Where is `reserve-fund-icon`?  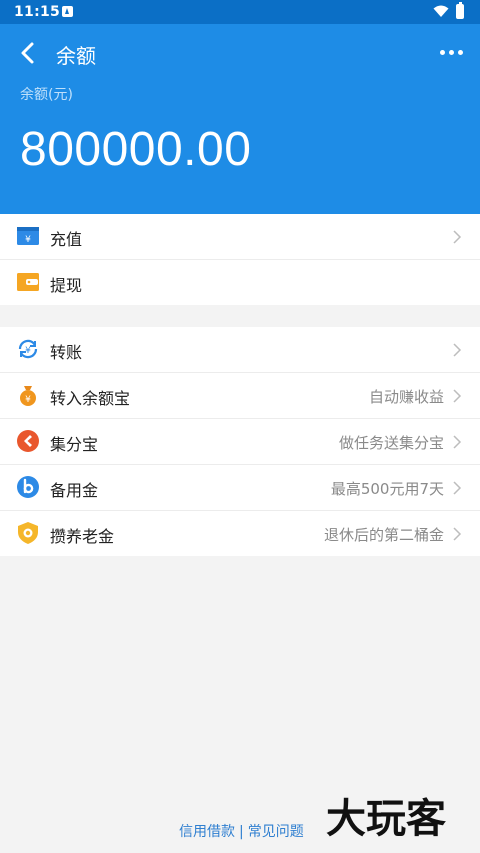
reserve-fund-icon is located at coordinates (28, 487).